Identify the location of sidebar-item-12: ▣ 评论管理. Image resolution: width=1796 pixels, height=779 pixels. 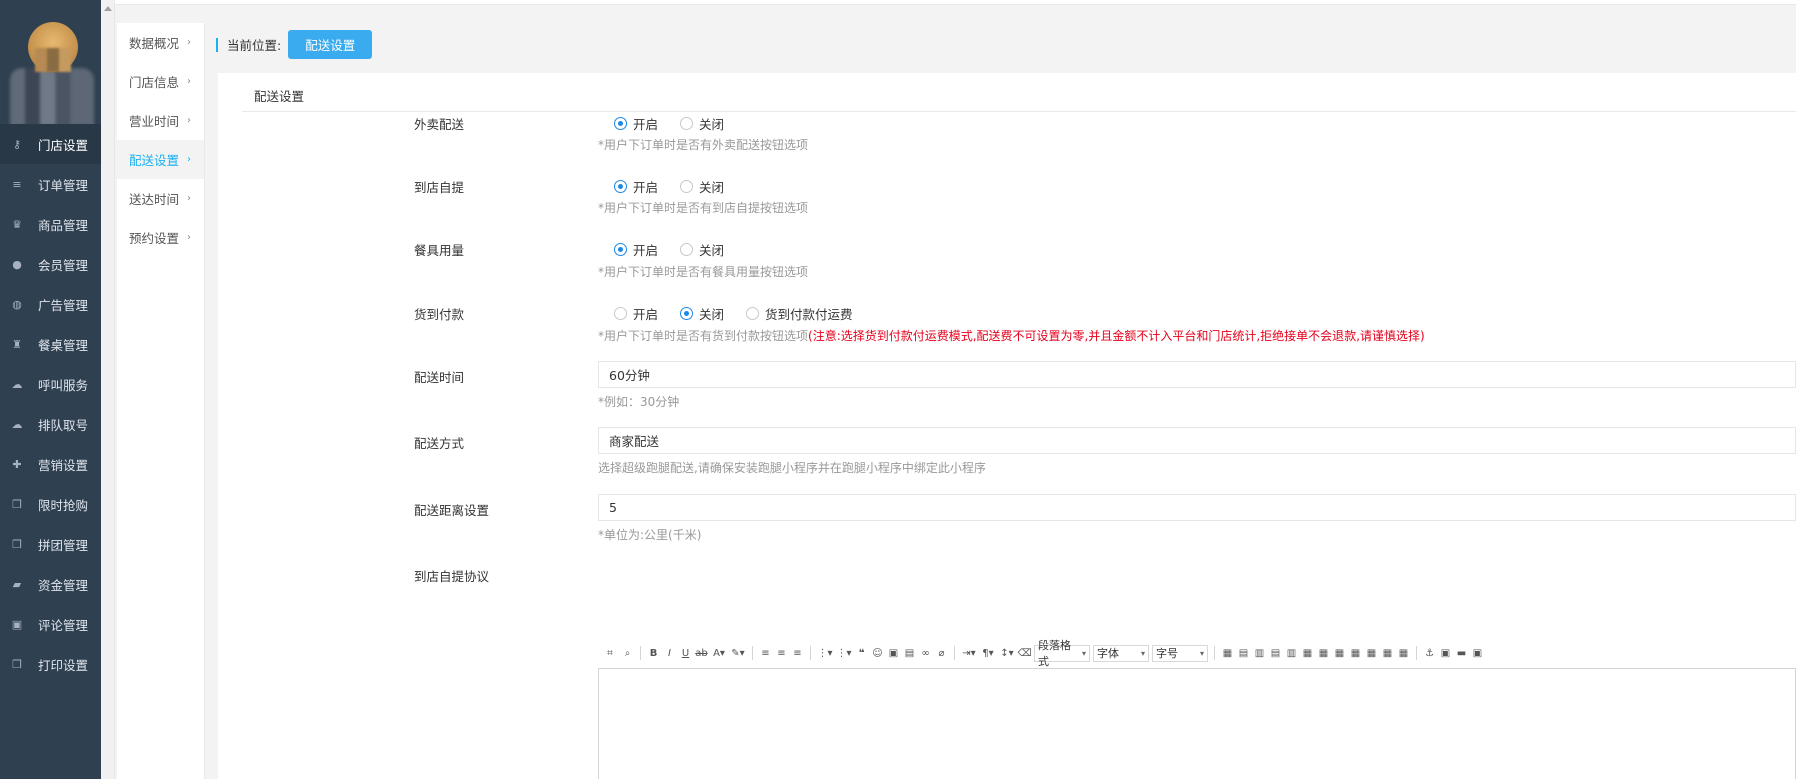
(50, 624).